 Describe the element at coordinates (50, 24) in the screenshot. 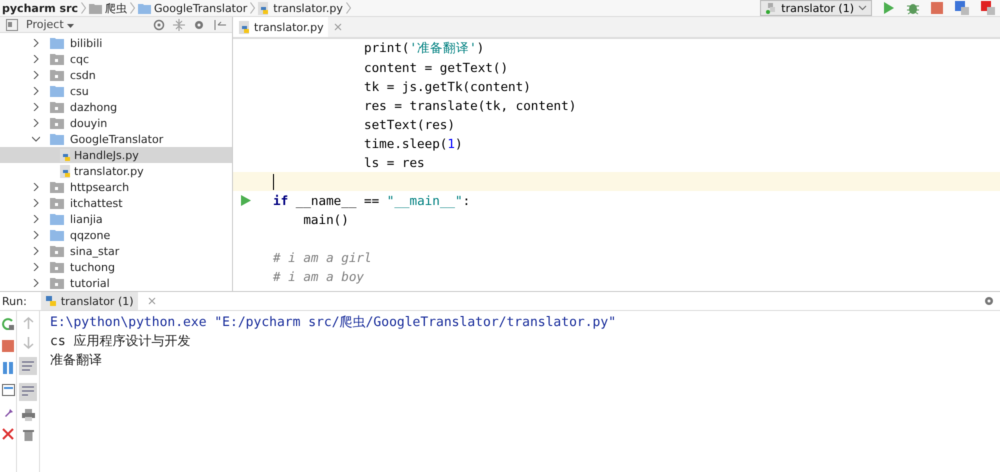

I see `project-view-dropdown: Project` at that location.